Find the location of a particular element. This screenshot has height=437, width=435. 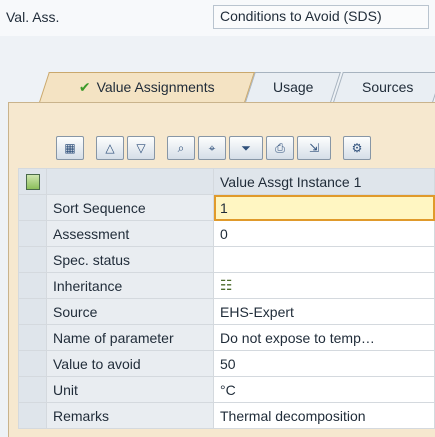

hierarchy-icon: ☷ is located at coordinates (226, 285).